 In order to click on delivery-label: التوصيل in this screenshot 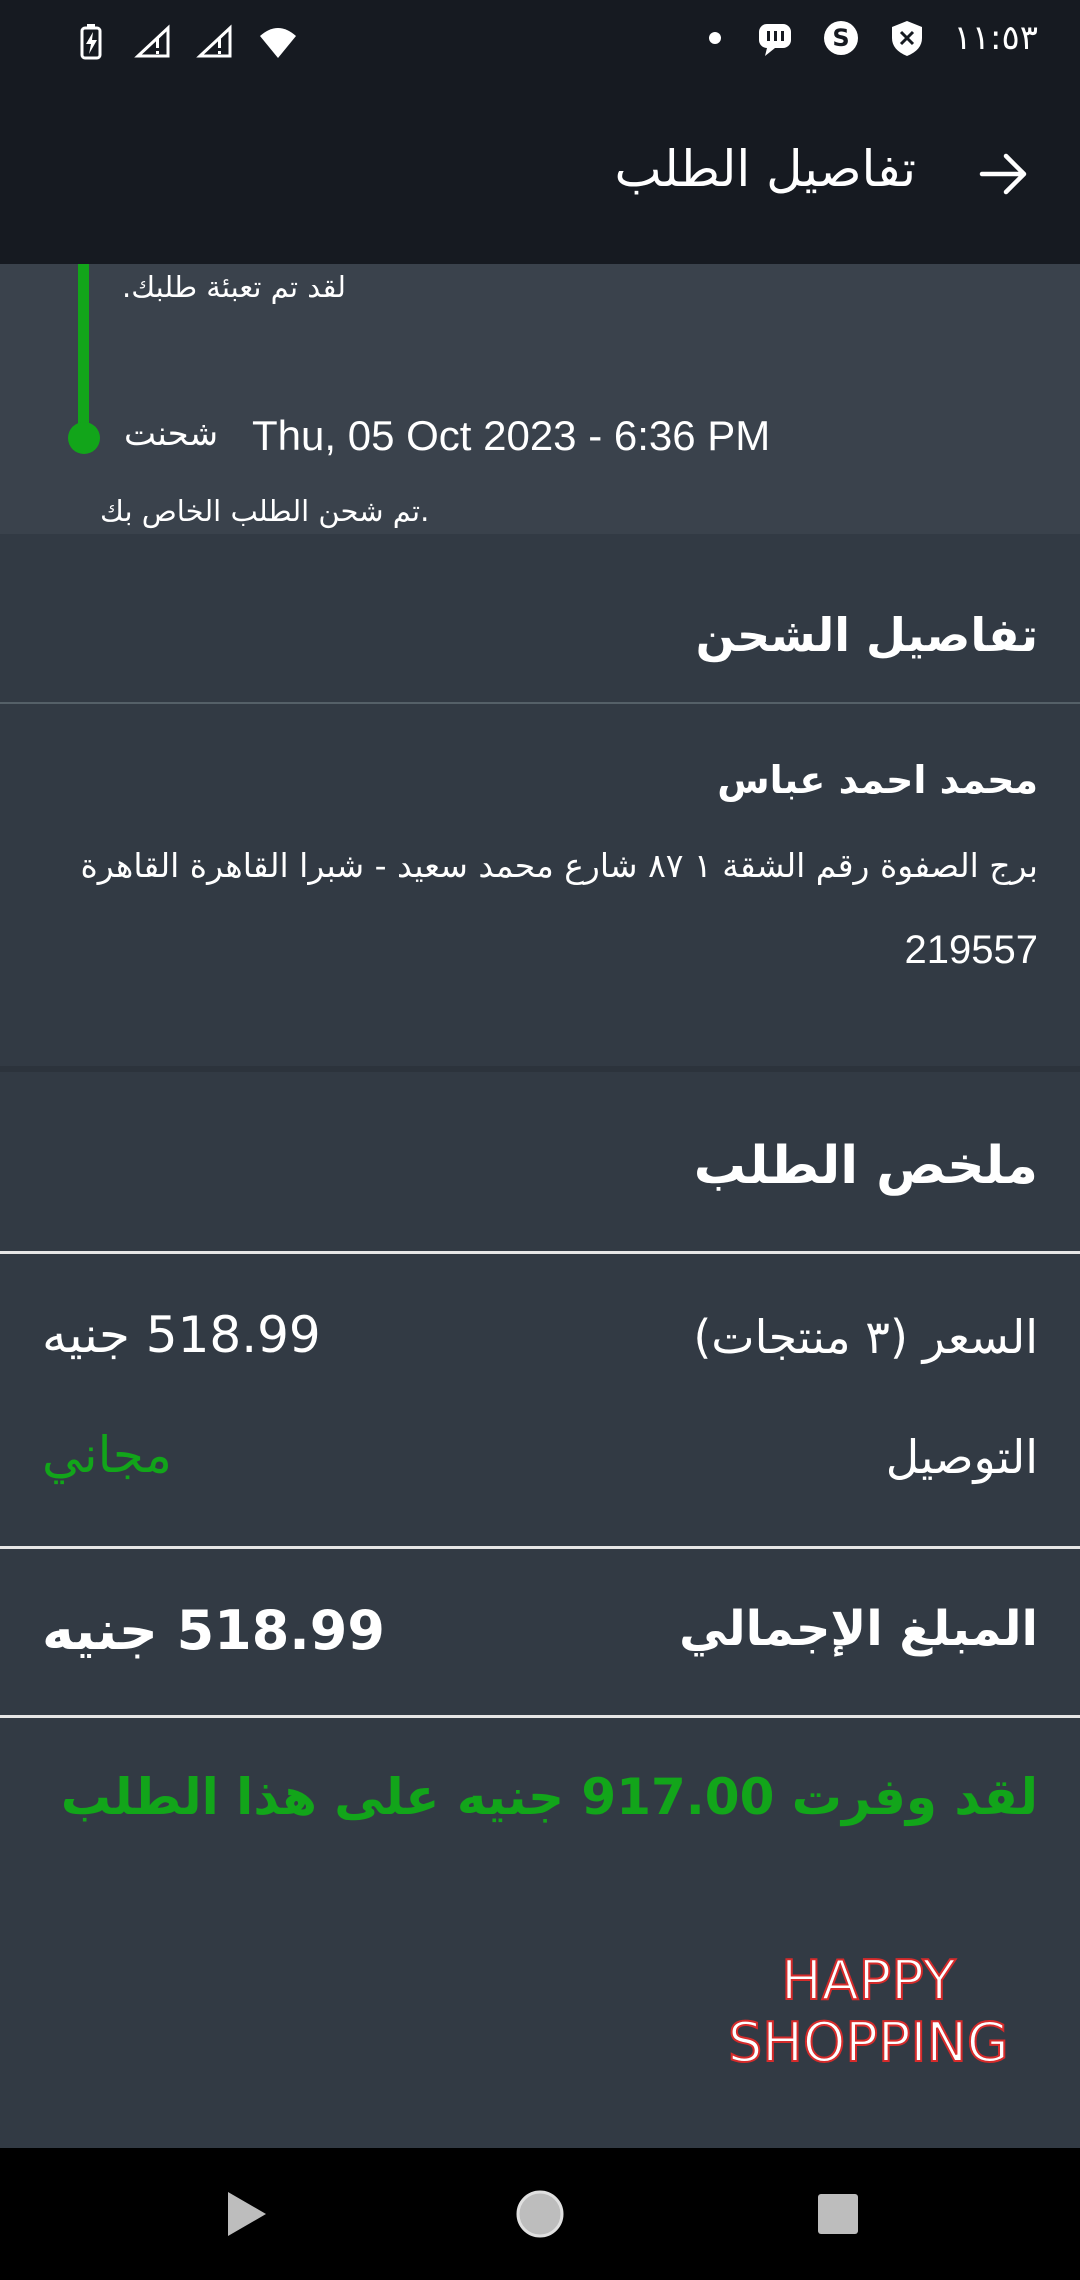, I will do `click(961, 1457)`.